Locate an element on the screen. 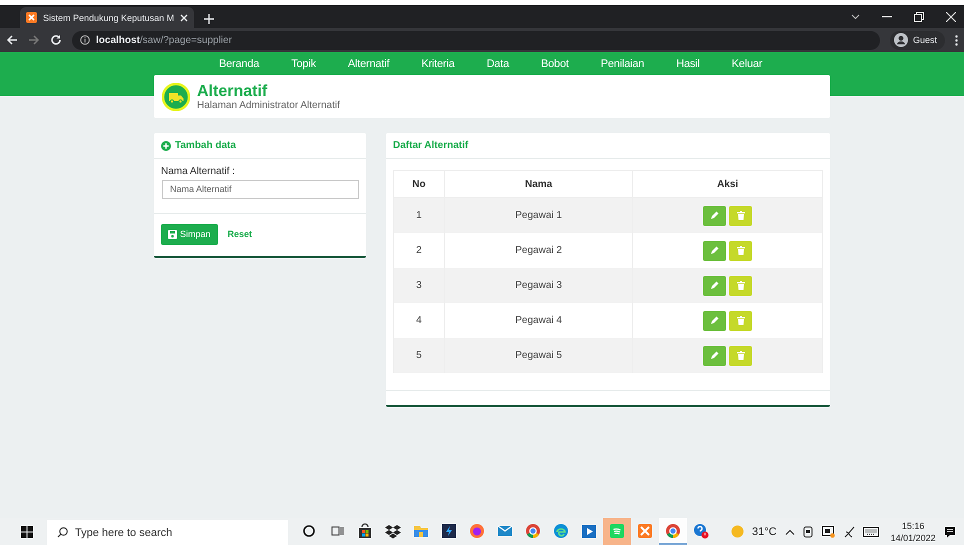 This screenshot has width=964, height=545. restore-icon is located at coordinates (919, 17).